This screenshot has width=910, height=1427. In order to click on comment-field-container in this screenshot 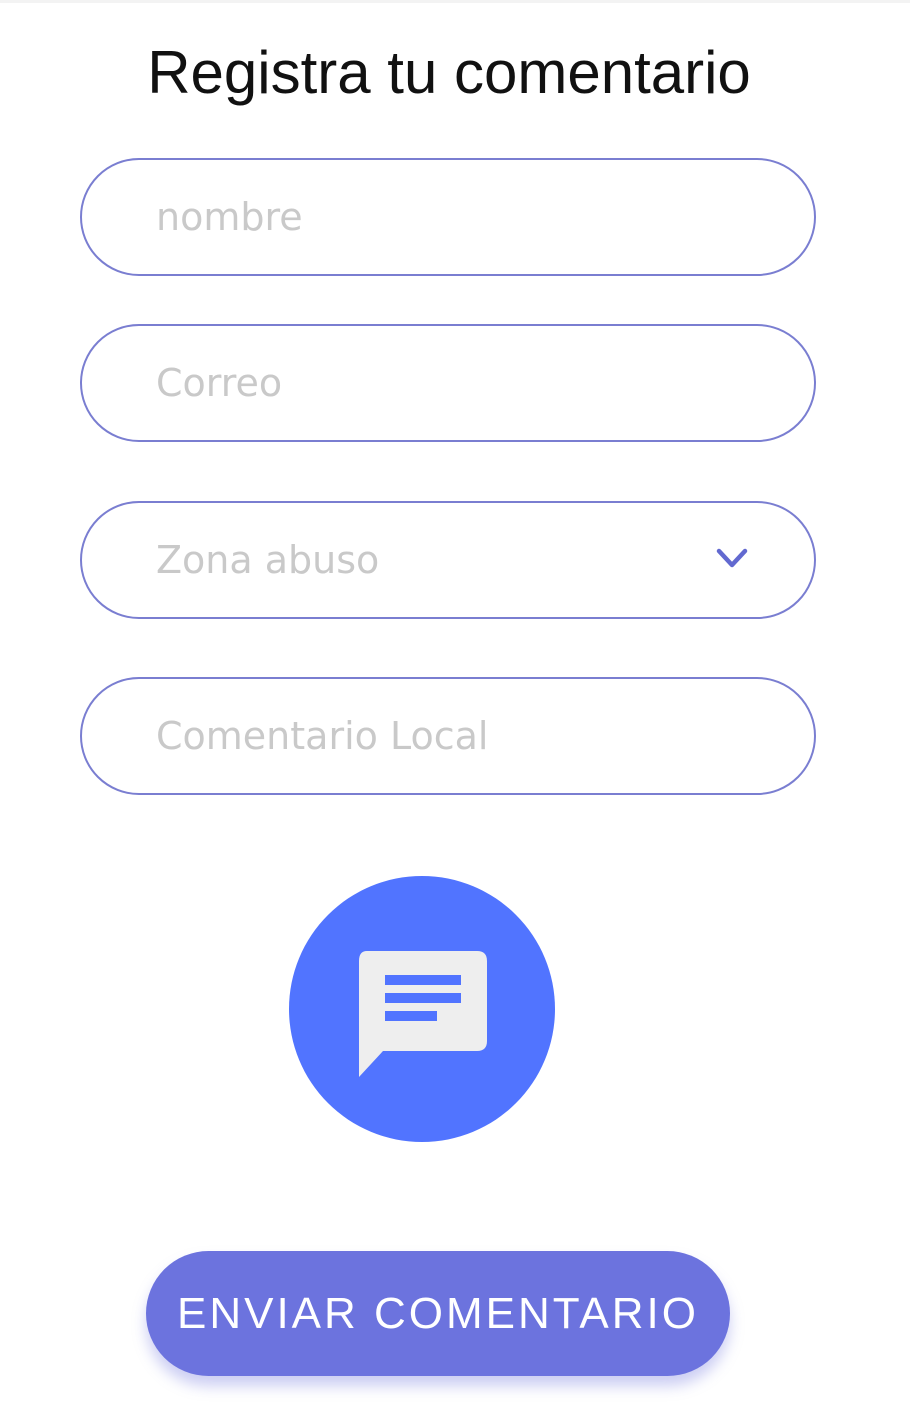, I will do `click(448, 736)`.